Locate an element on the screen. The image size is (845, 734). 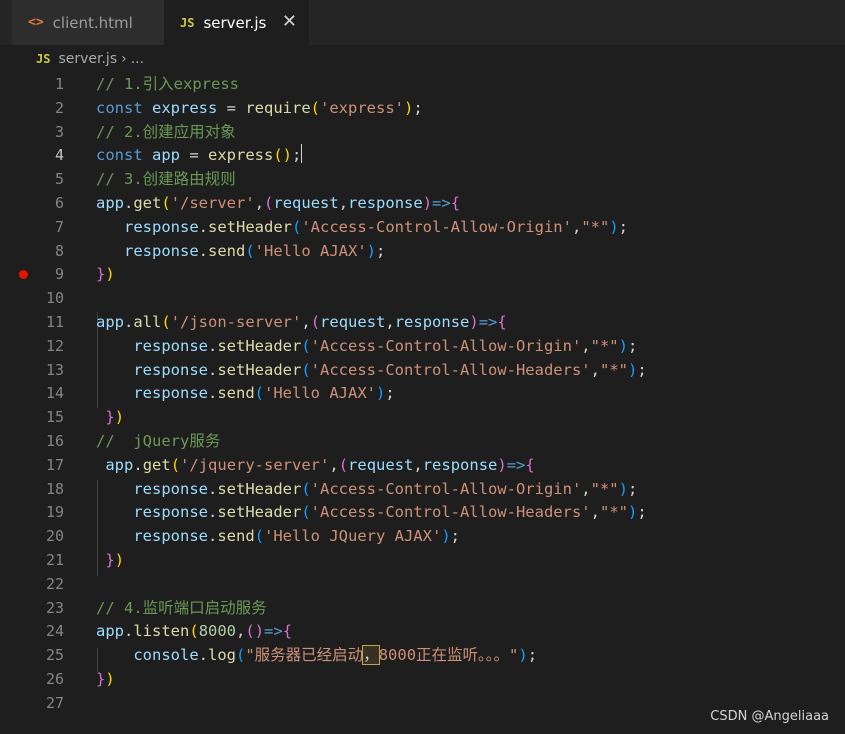
close-icon: ✕ is located at coordinates (289, 21).